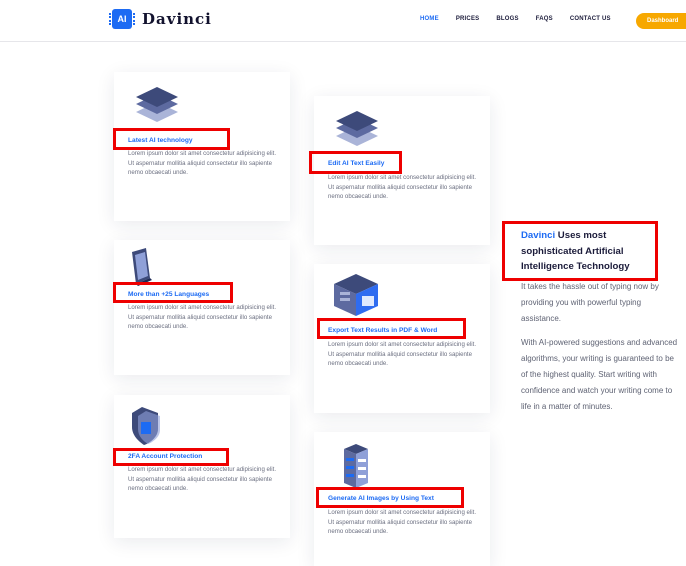 This screenshot has height=566, width=686. What do you see at coordinates (590, 19) in the screenshot?
I see `nav-contact-us: CONTACT US` at bounding box center [590, 19].